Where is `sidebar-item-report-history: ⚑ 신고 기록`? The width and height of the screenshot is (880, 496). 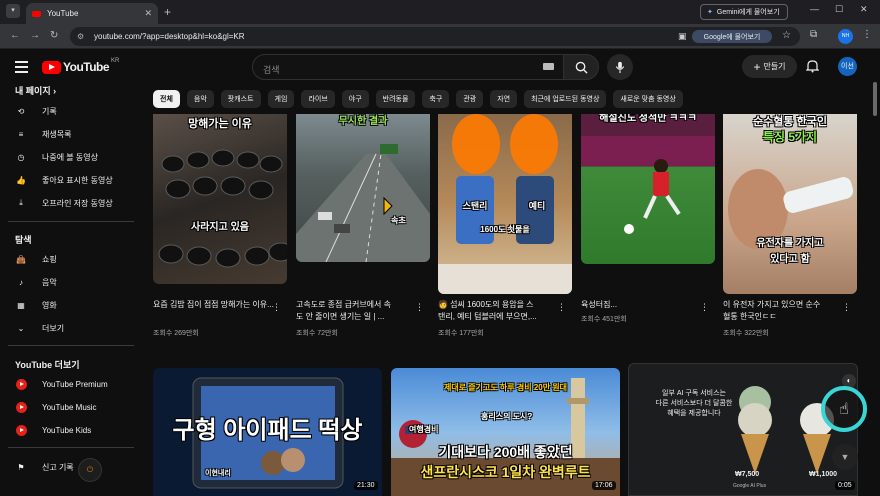
sidebar-item-report-history: ⚑ 신고 기록 is located at coordinates (44, 467).